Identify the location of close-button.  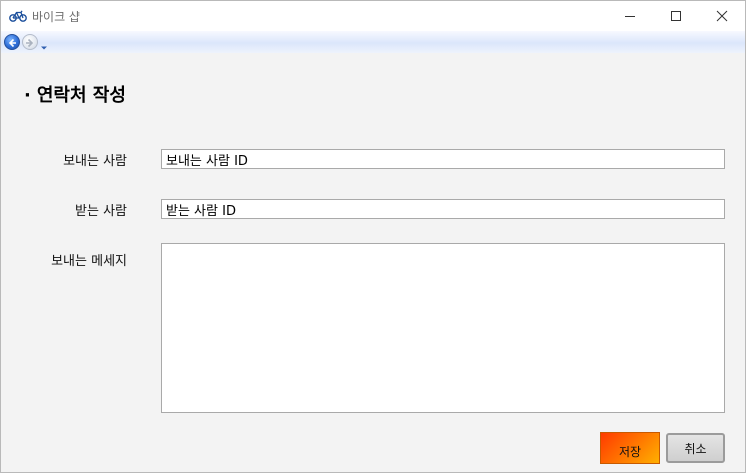
(722, 16).